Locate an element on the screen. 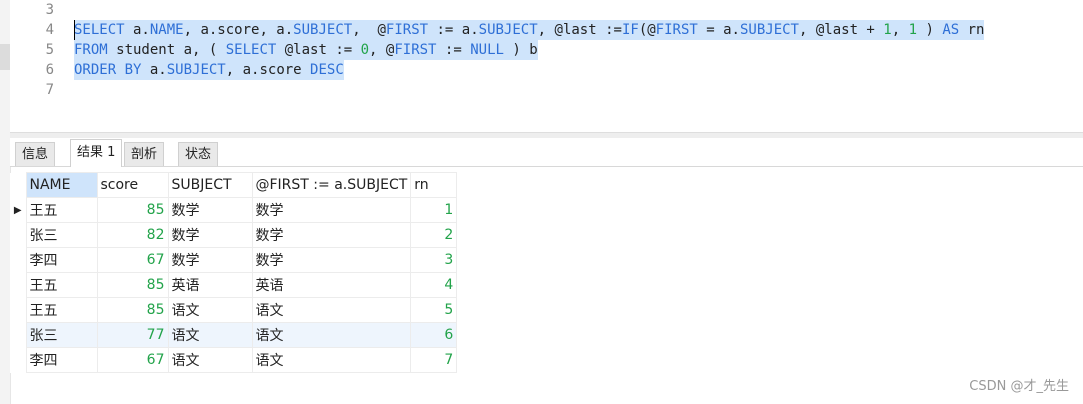 The width and height of the screenshot is (1083, 404). code-text: a. is located at coordinates (154, 70).